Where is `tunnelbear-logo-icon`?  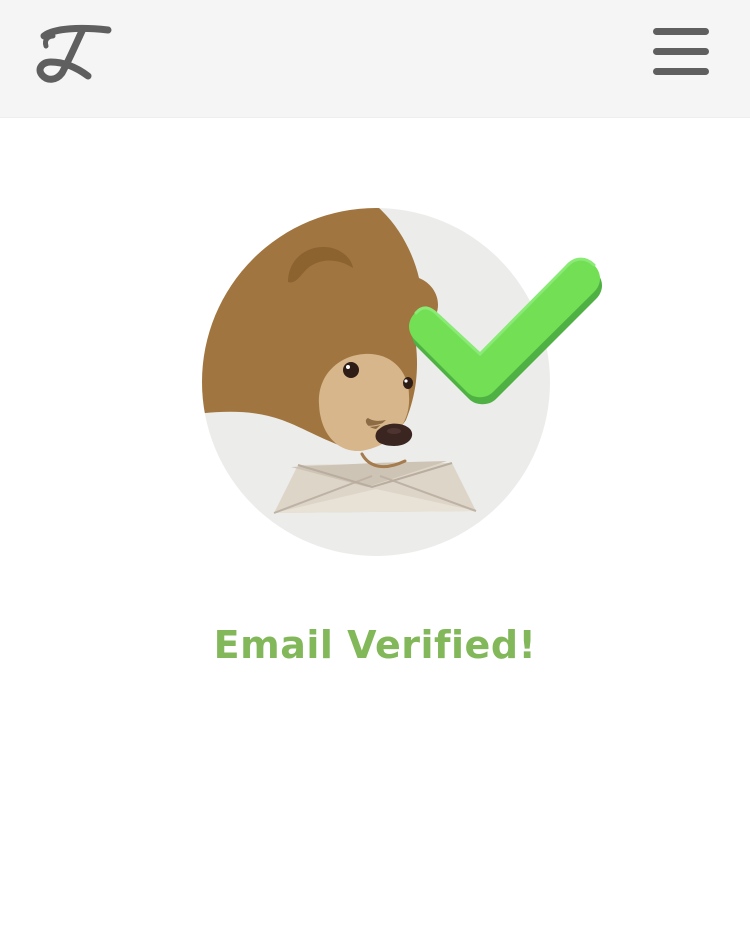 tunnelbear-logo-icon is located at coordinates (76, 53).